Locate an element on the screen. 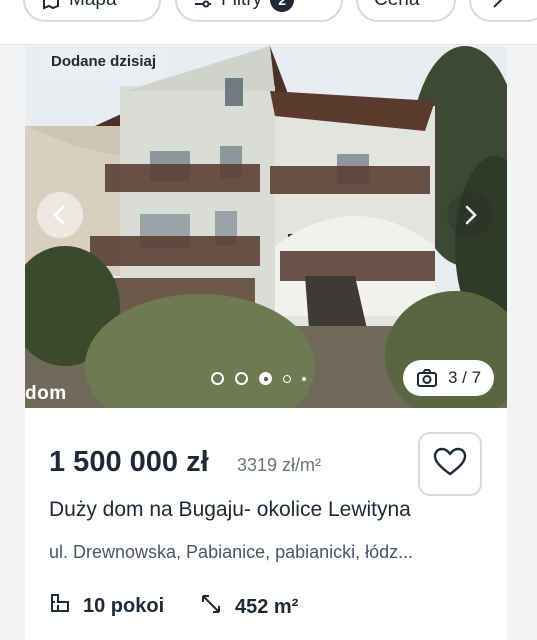 The image size is (537, 640). map-chip-label: Mapa is located at coordinates (93, 5).